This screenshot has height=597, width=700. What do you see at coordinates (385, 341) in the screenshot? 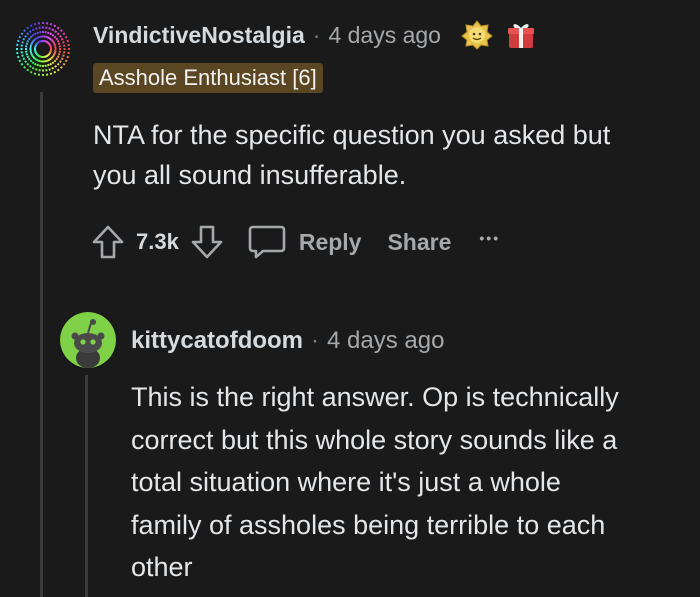
I see `reply-timestamp: 4 days ago` at bounding box center [385, 341].